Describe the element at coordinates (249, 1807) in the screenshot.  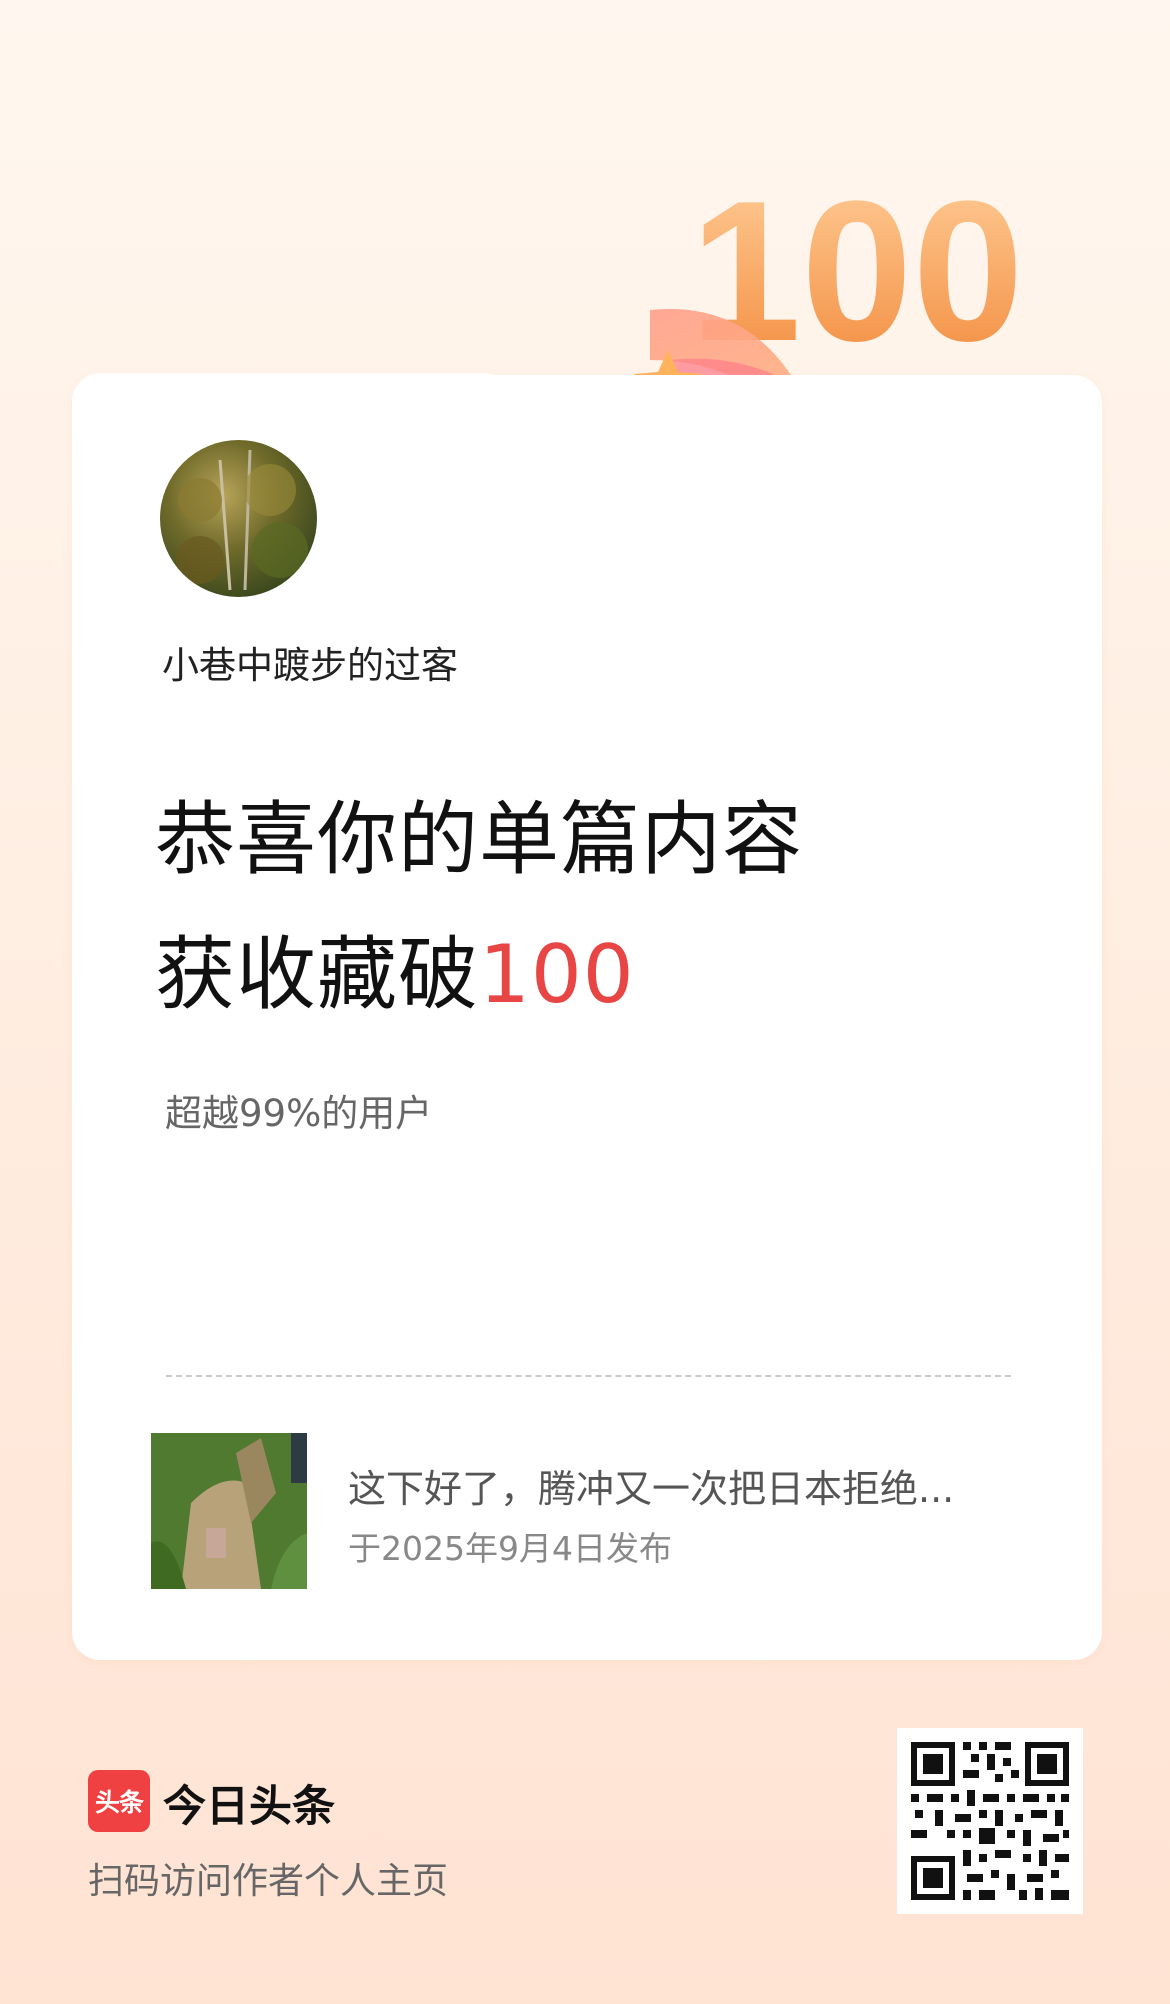
I see `app-name: 今日头条` at that location.